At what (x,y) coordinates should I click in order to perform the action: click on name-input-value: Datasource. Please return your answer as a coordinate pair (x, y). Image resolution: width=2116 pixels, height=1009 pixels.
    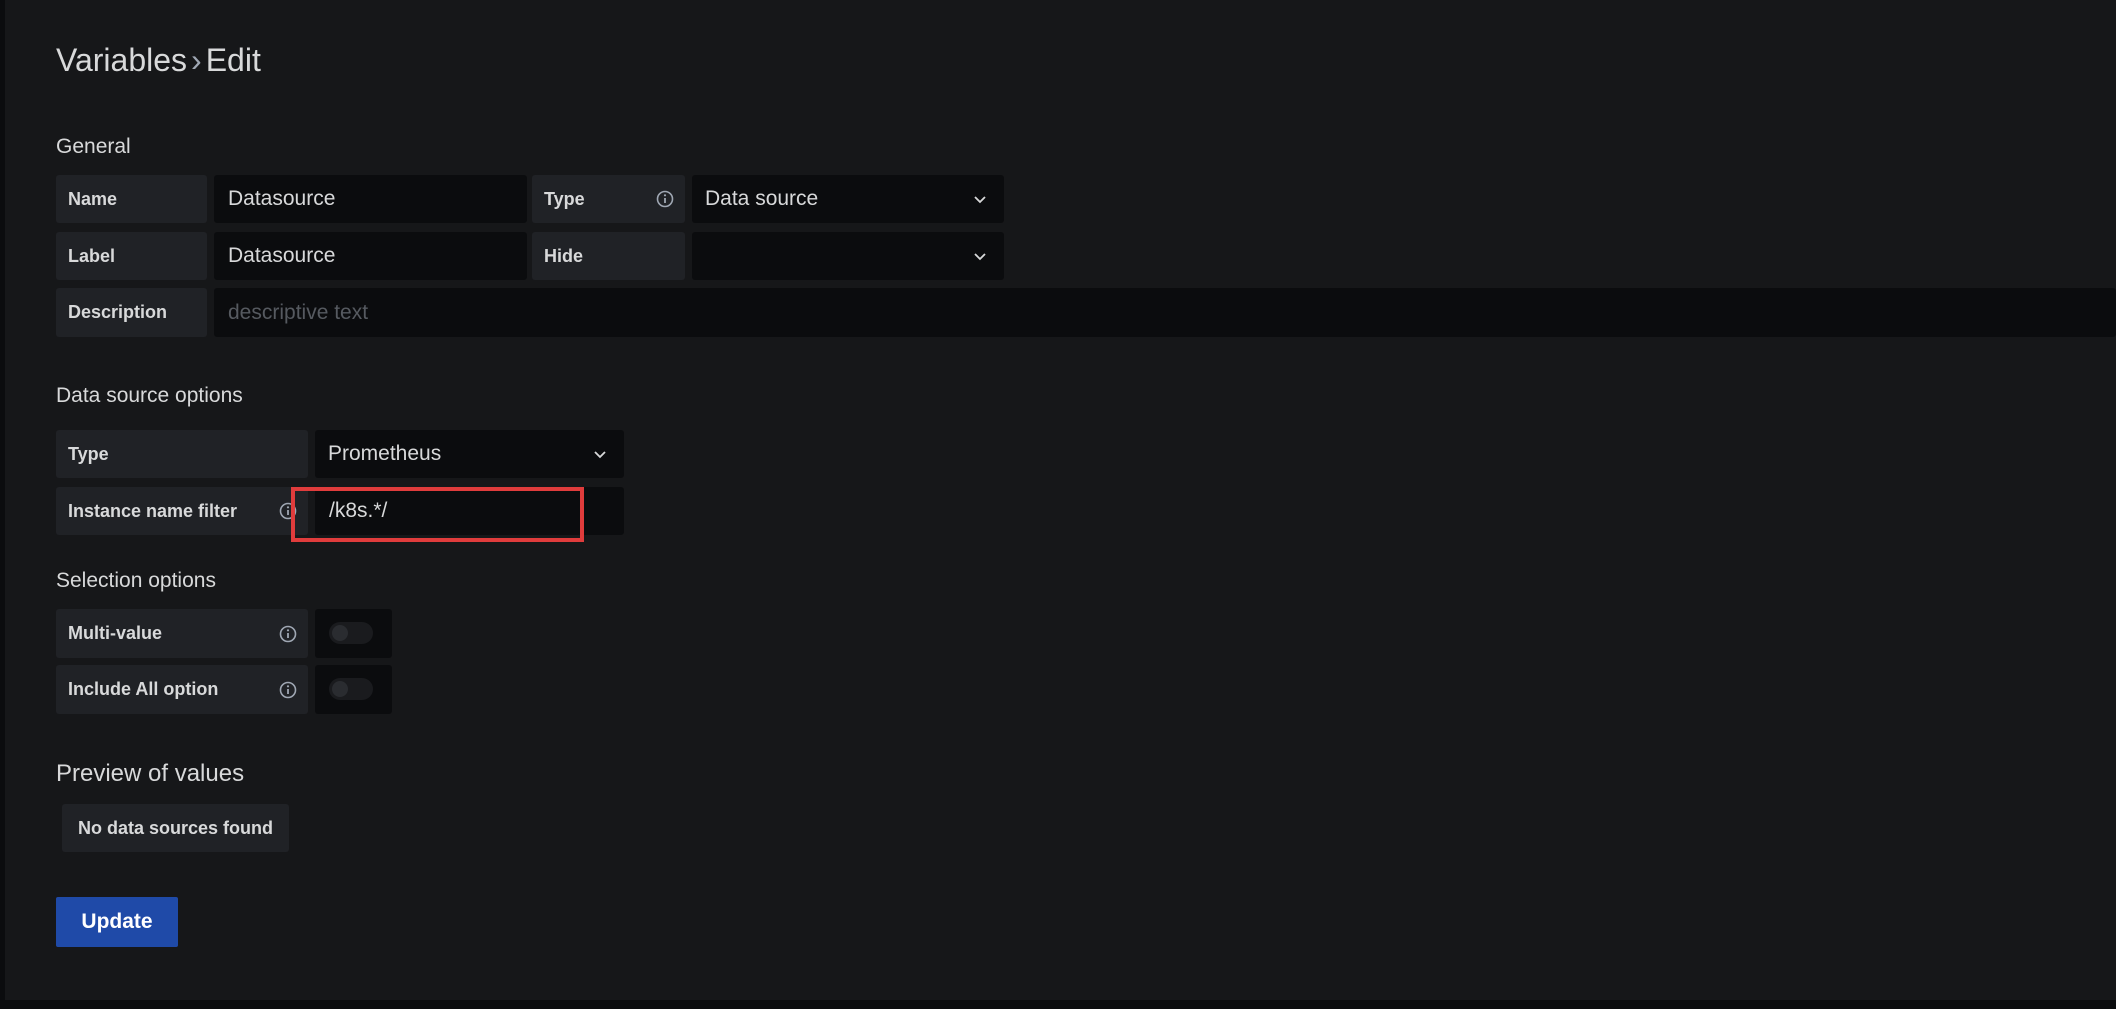
    Looking at the image, I should click on (282, 198).